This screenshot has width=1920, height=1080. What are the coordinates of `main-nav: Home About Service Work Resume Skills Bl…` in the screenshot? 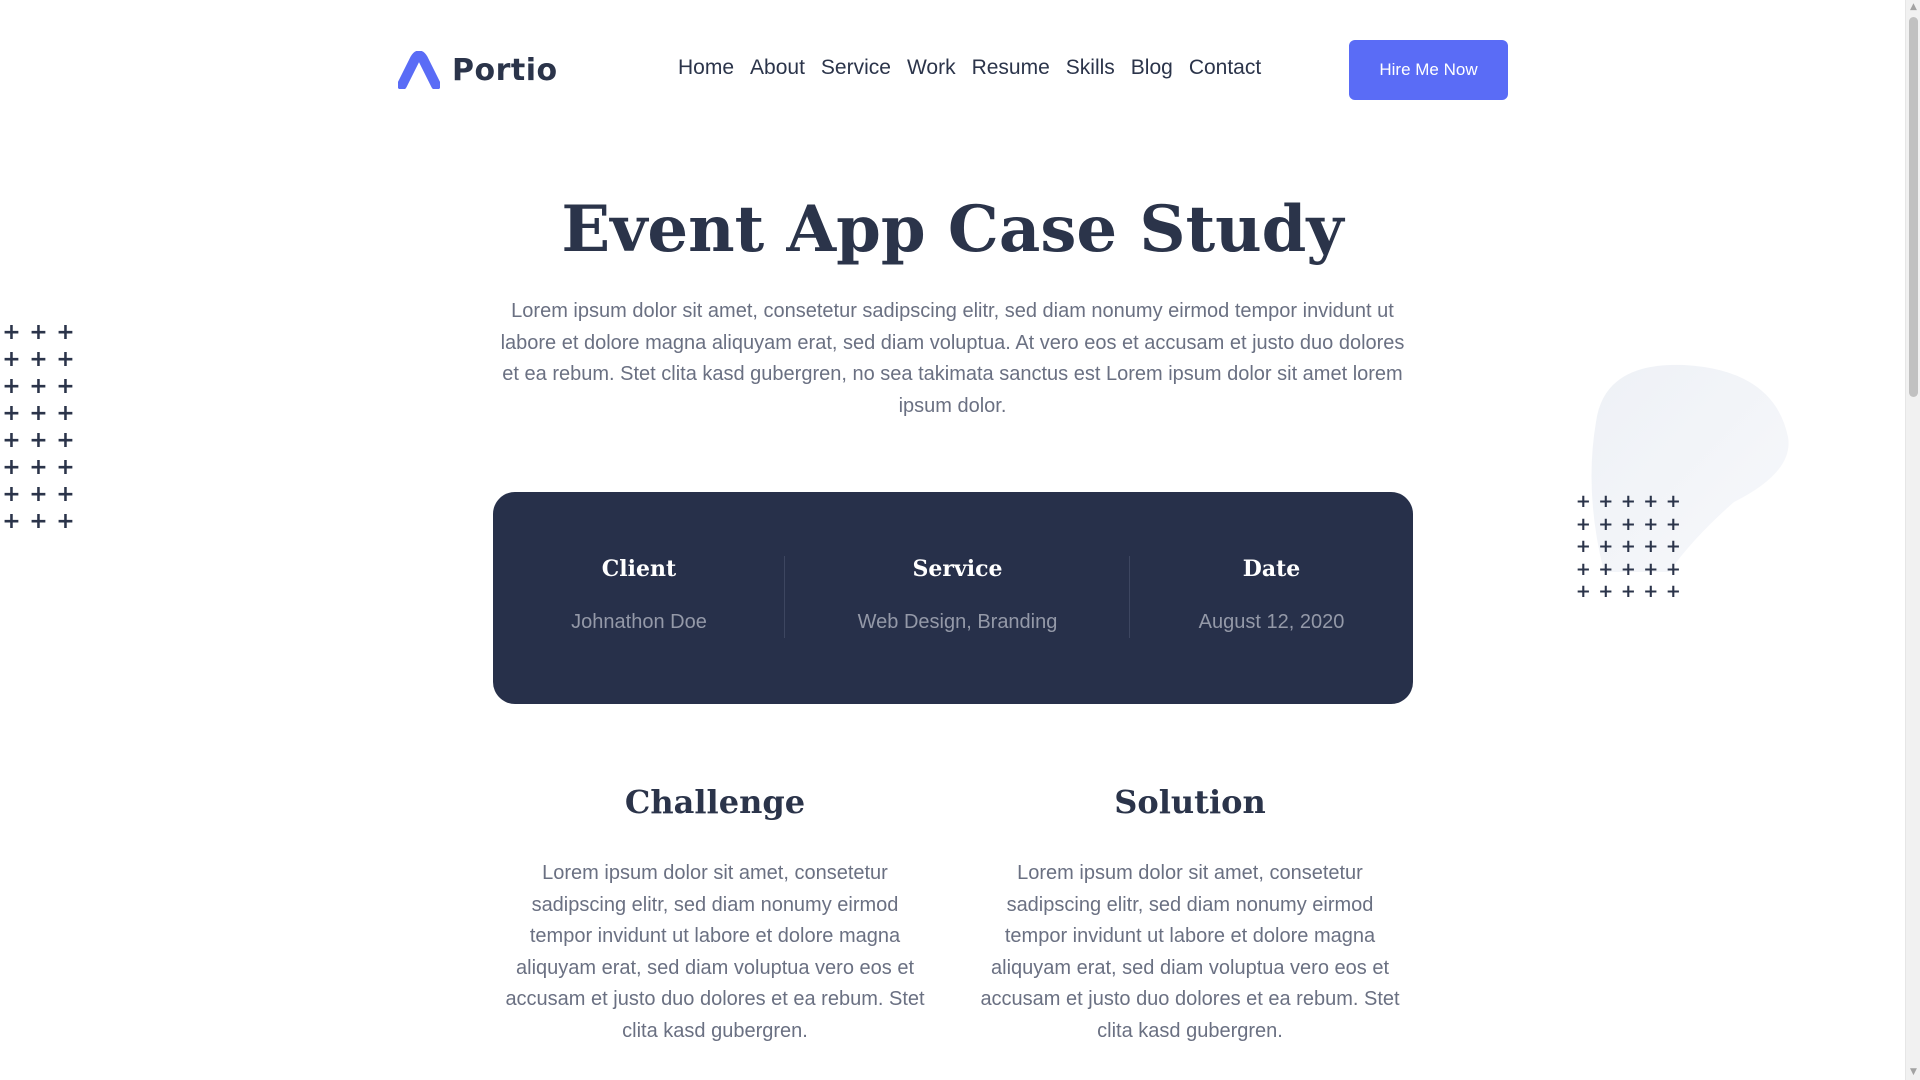 It's located at (969, 68).